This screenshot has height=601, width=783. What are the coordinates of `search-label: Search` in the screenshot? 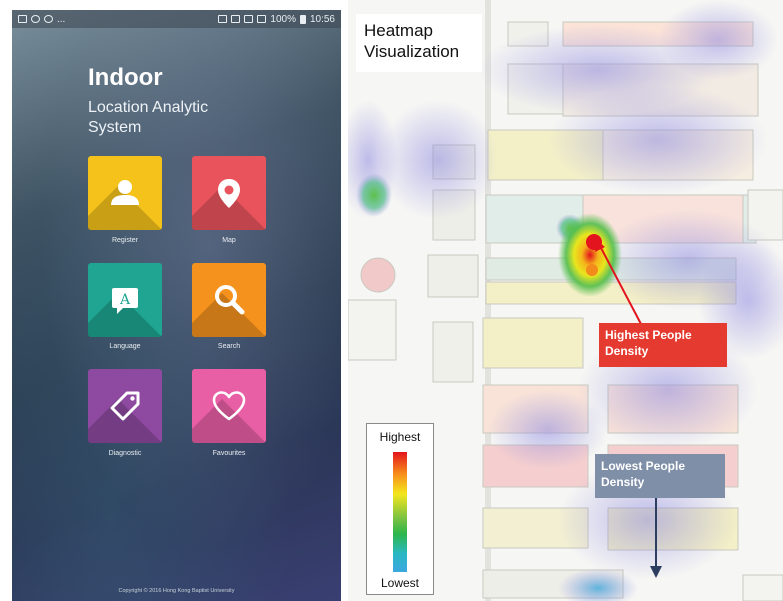 It's located at (229, 346).